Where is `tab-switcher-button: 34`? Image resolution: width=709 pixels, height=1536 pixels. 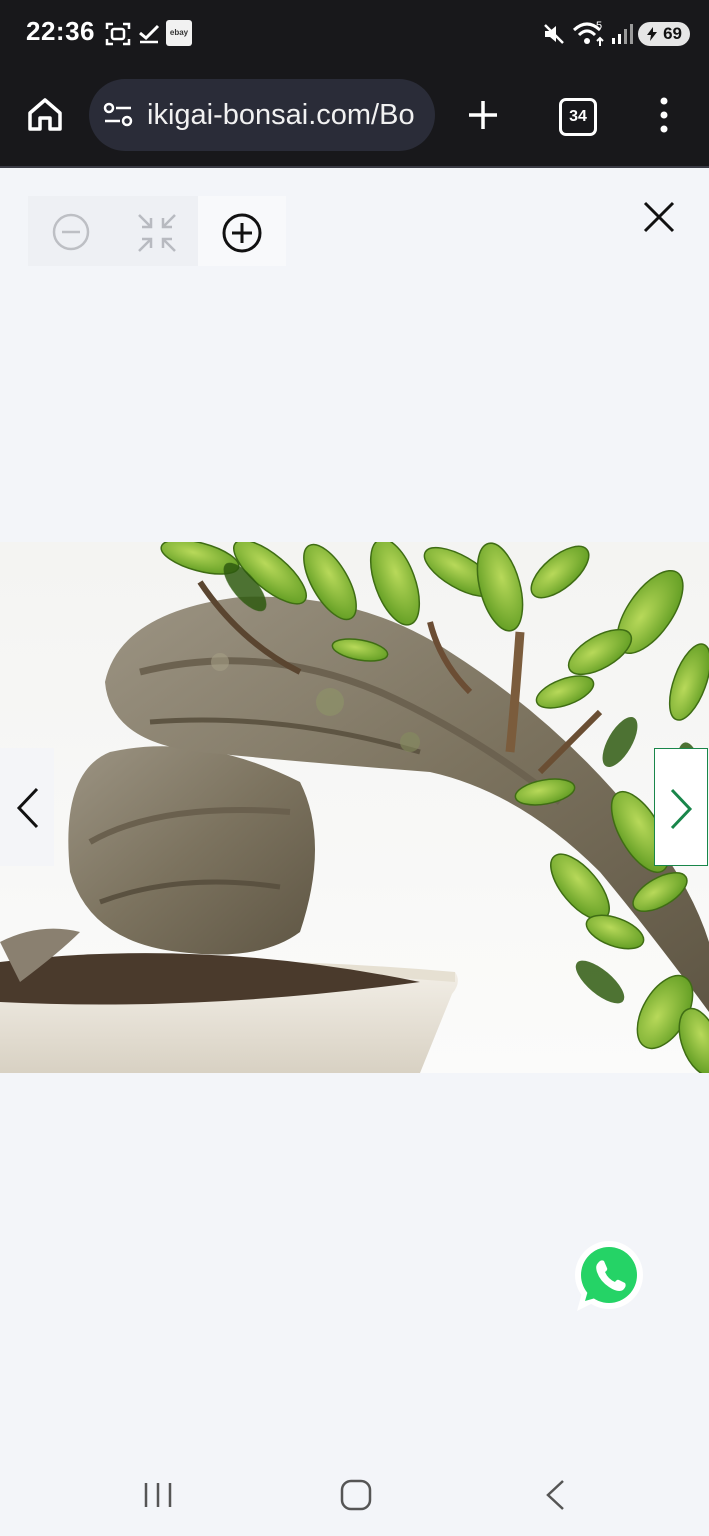
tab-switcher-button: 34 is located at coordinates (578, 117).